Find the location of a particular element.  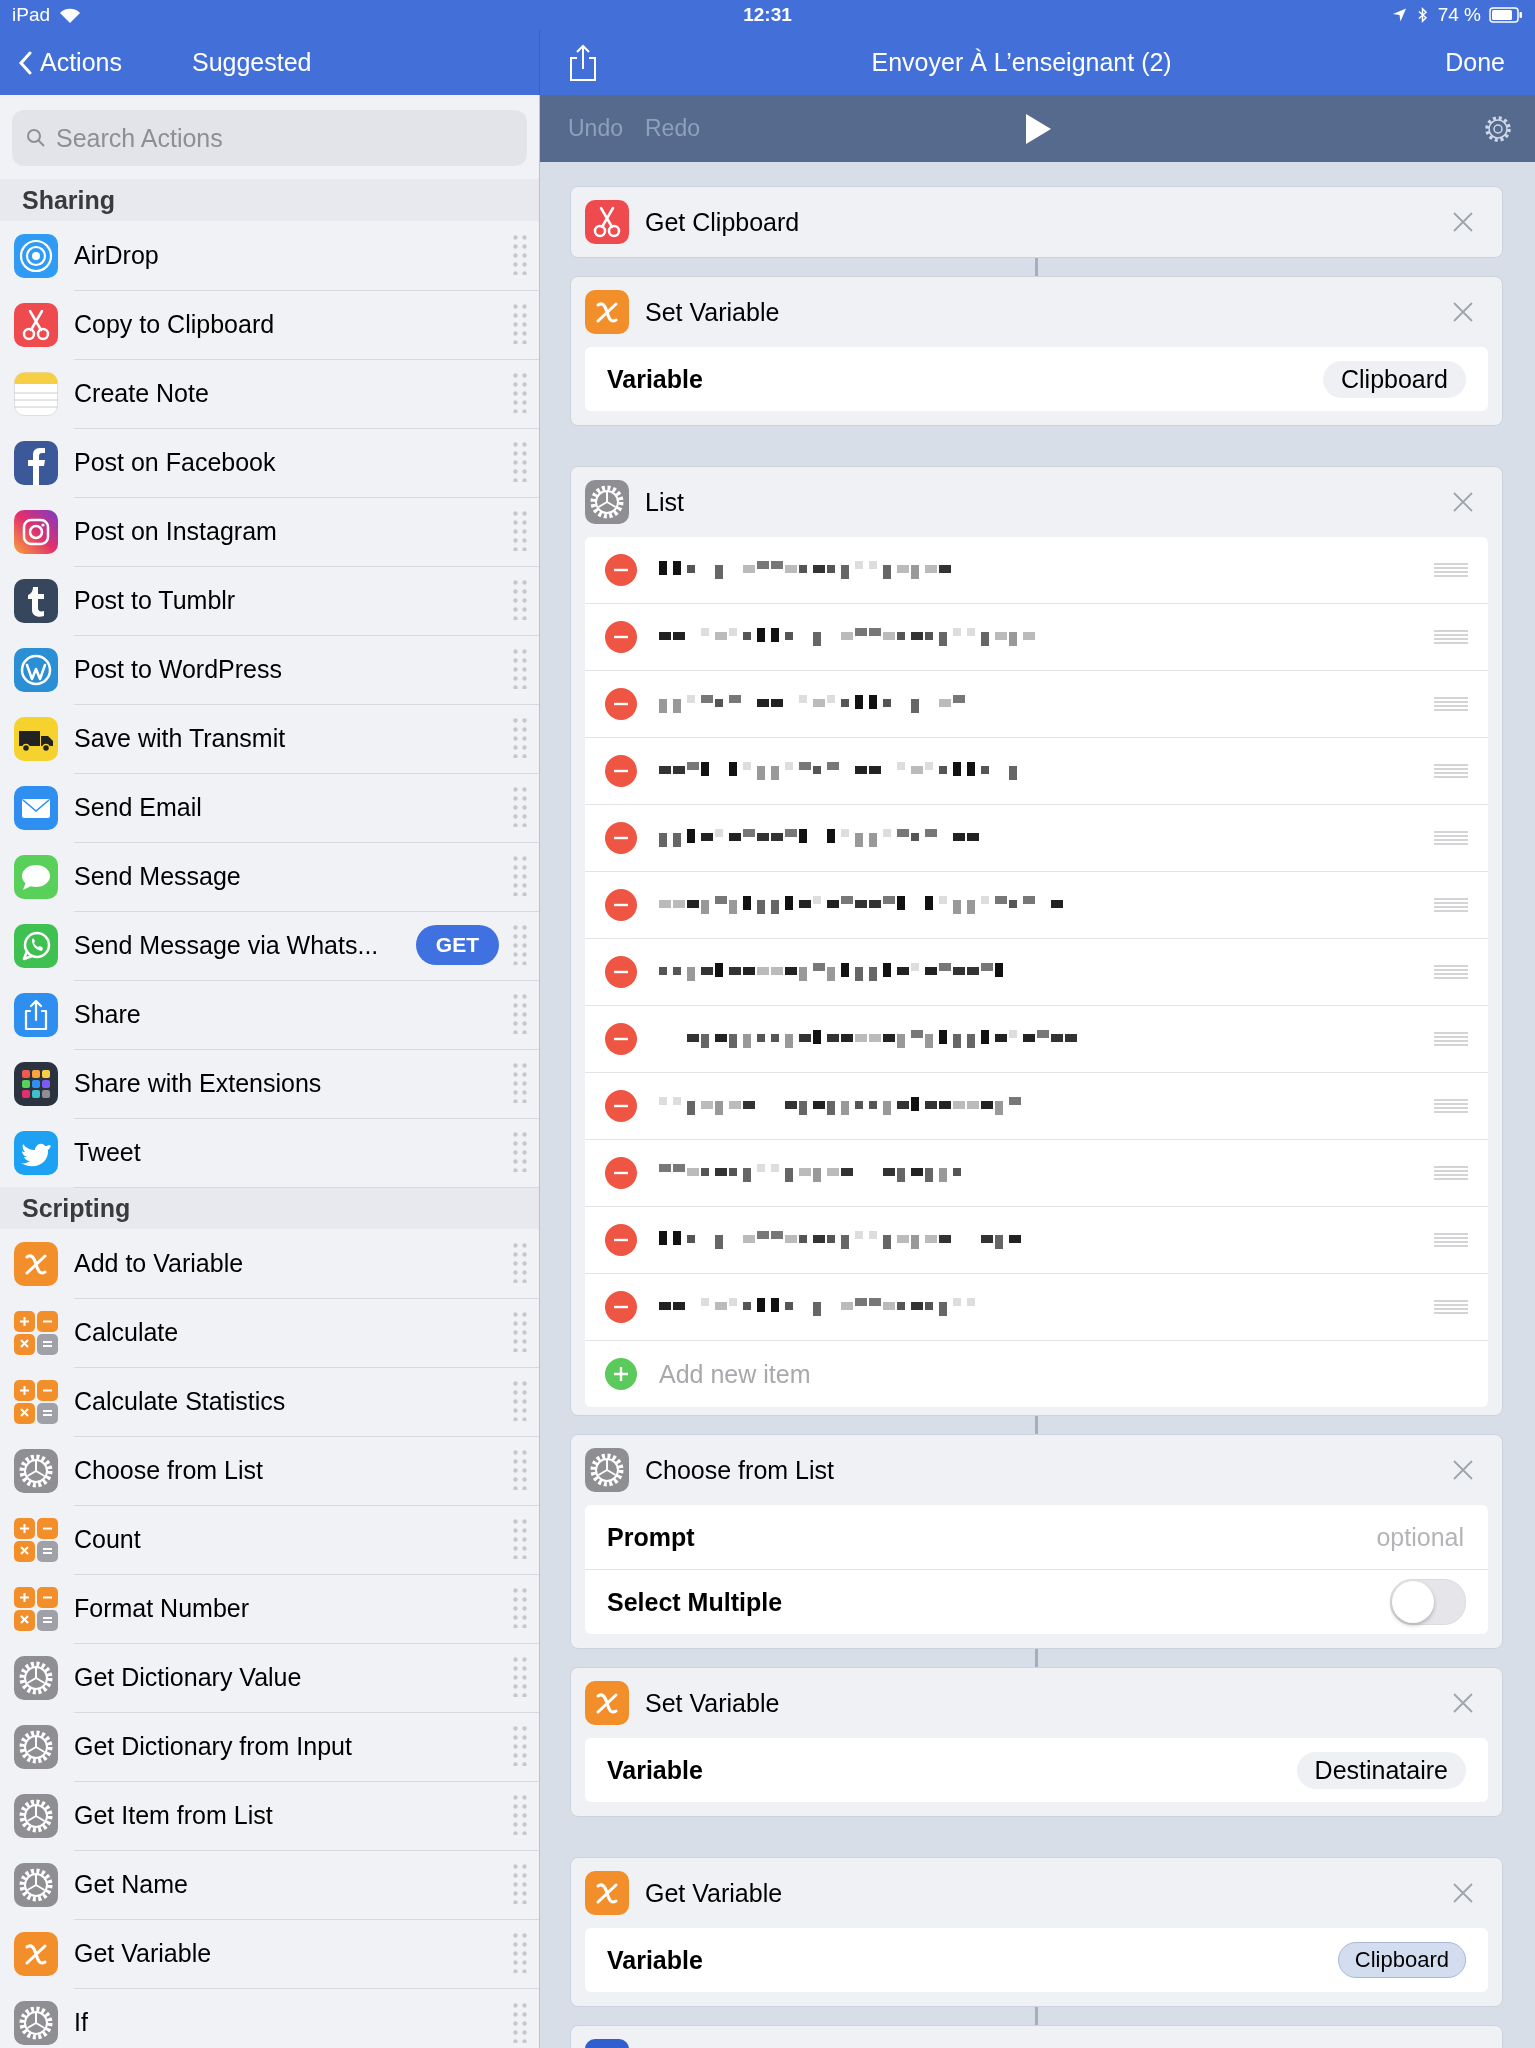

variable-token: Clipboard is located at coordinates (1401, 1960).